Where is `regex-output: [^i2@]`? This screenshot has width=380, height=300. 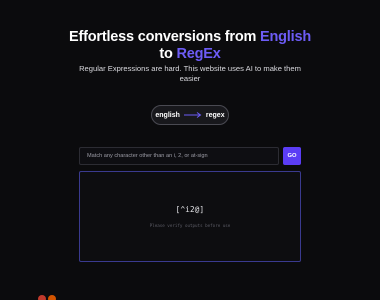 regex-output: [^i2@] is located at coordinates (190, 209).